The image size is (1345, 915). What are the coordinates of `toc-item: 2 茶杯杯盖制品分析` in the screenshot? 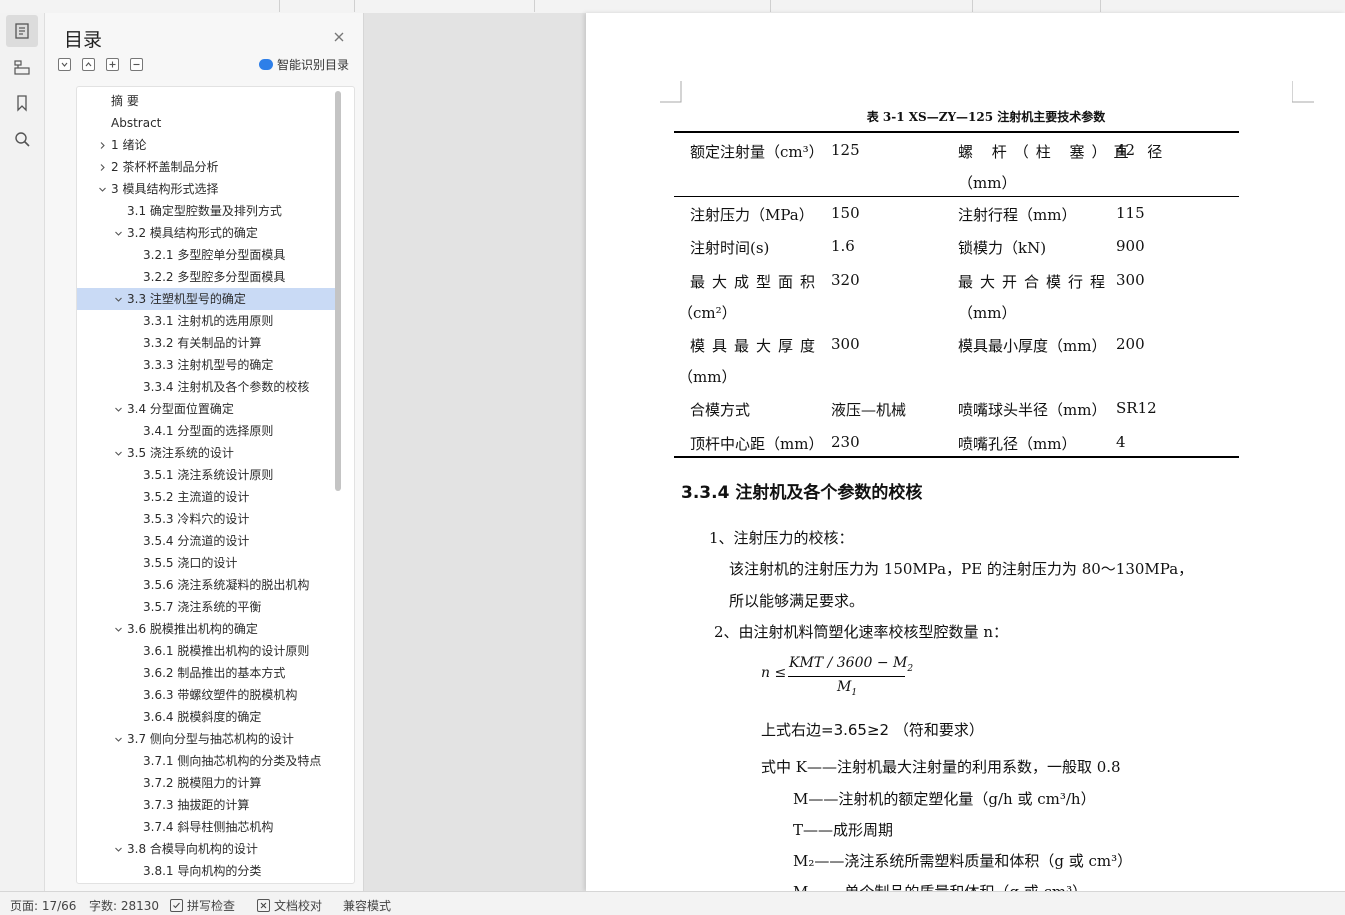 It's located at (207, 167).